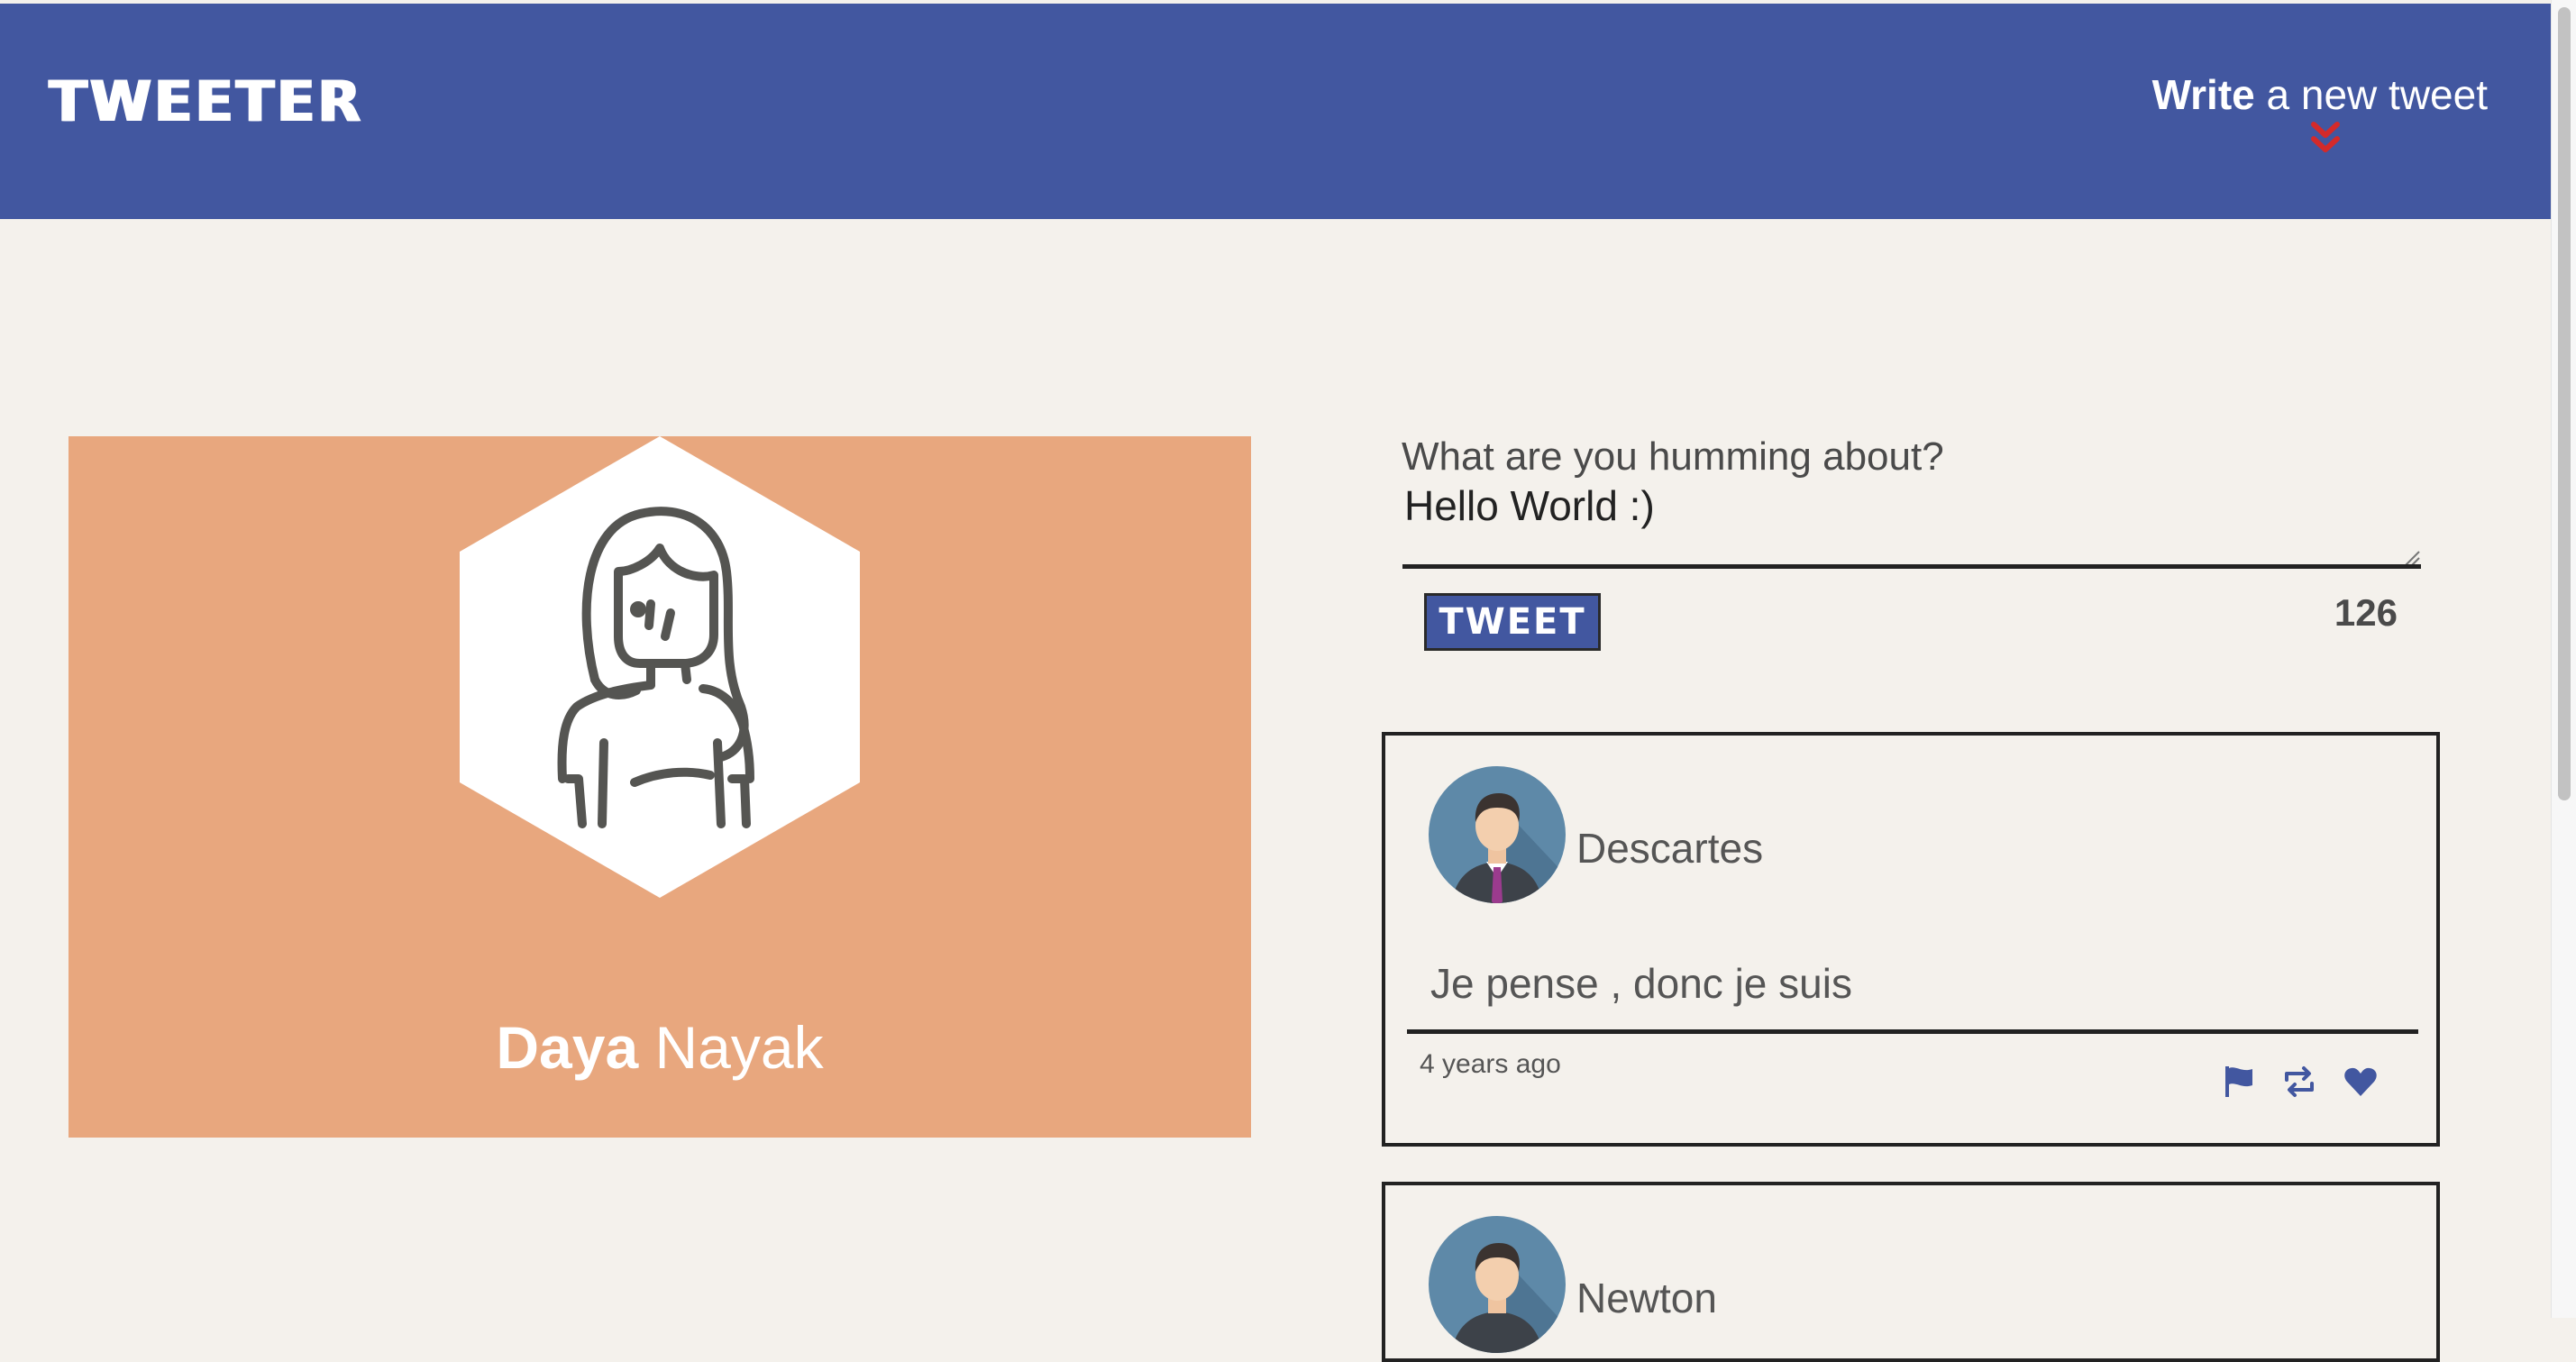 This screenshot has height=1362, width=2576. I want to click on tweet-author: Descartes, so click(1669, 848).